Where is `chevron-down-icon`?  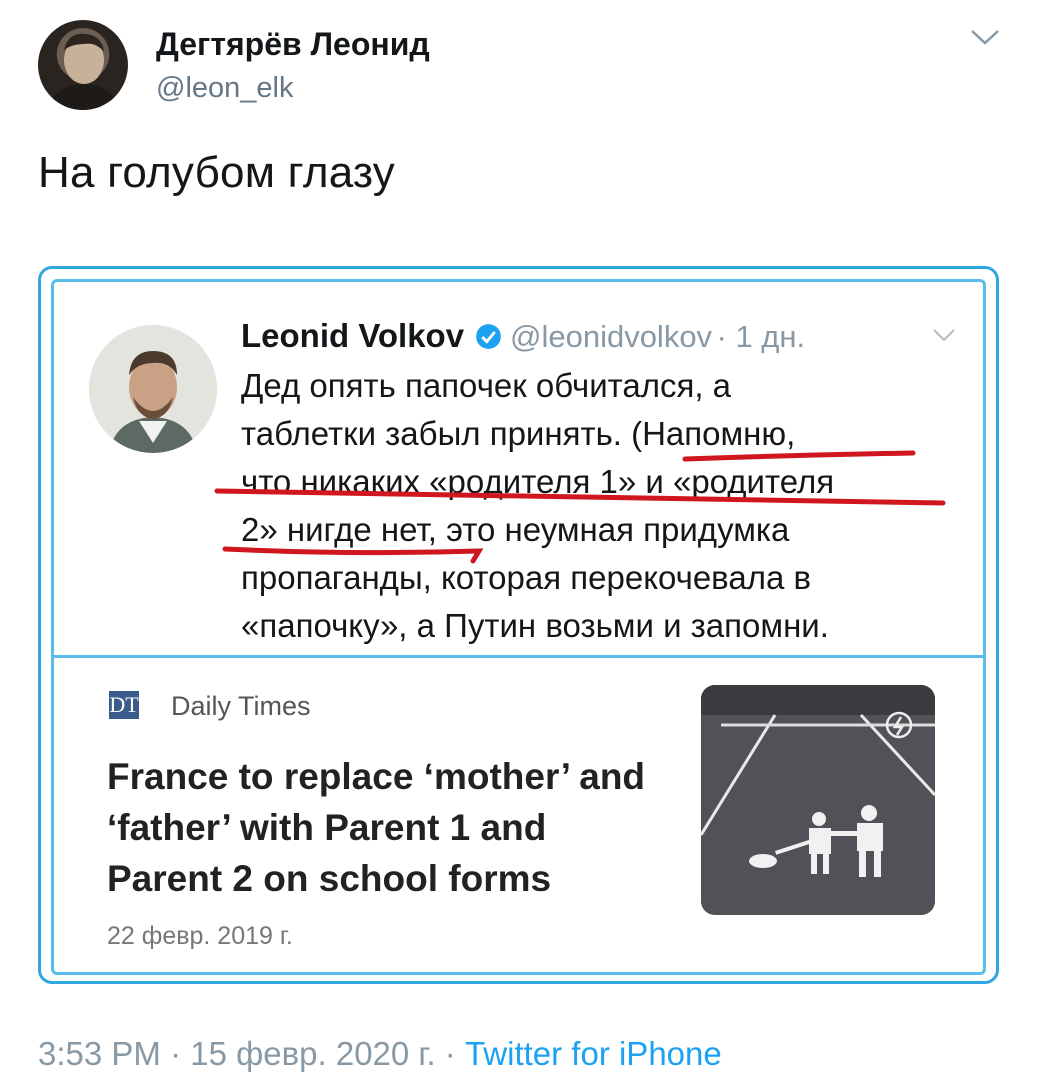
chevron-down-icon is located at coordinates (985, 37).